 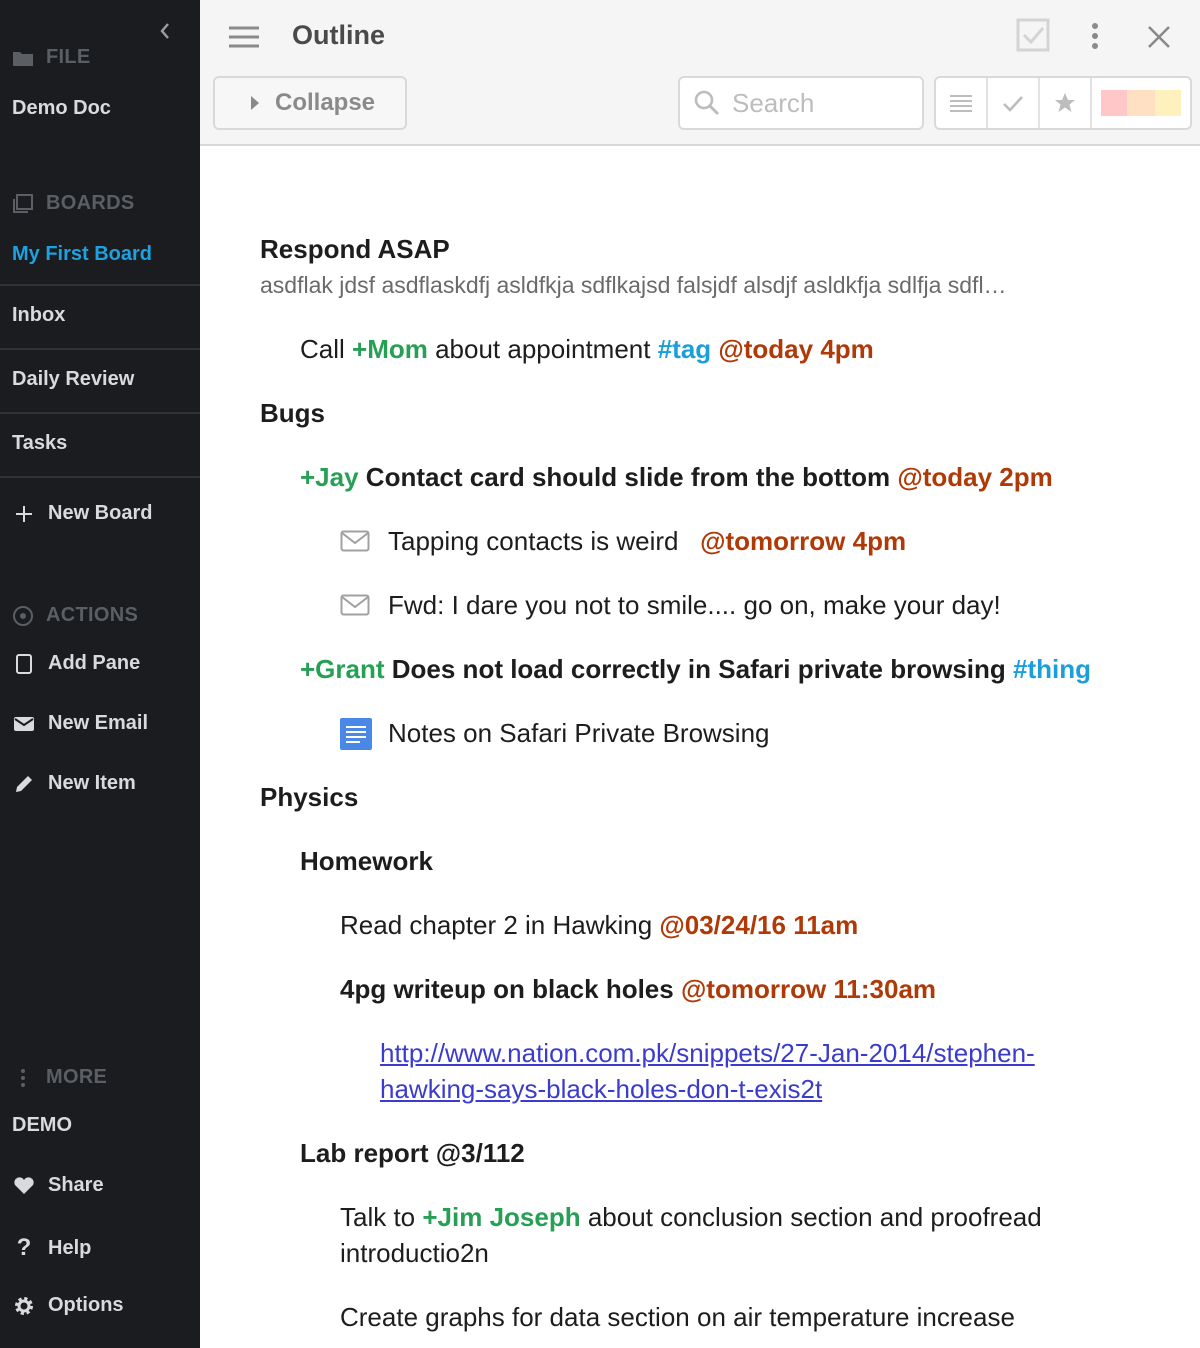 I want to click on pane-icon, so click(x=24, y=663).